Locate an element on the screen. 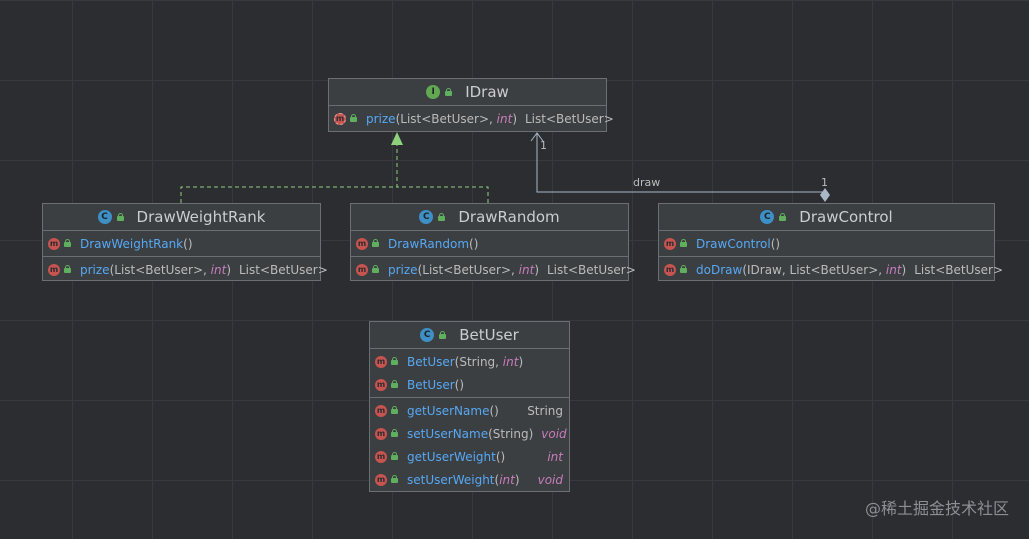  method-row: m getUserWeight () int is located at coordinates (469, 456).